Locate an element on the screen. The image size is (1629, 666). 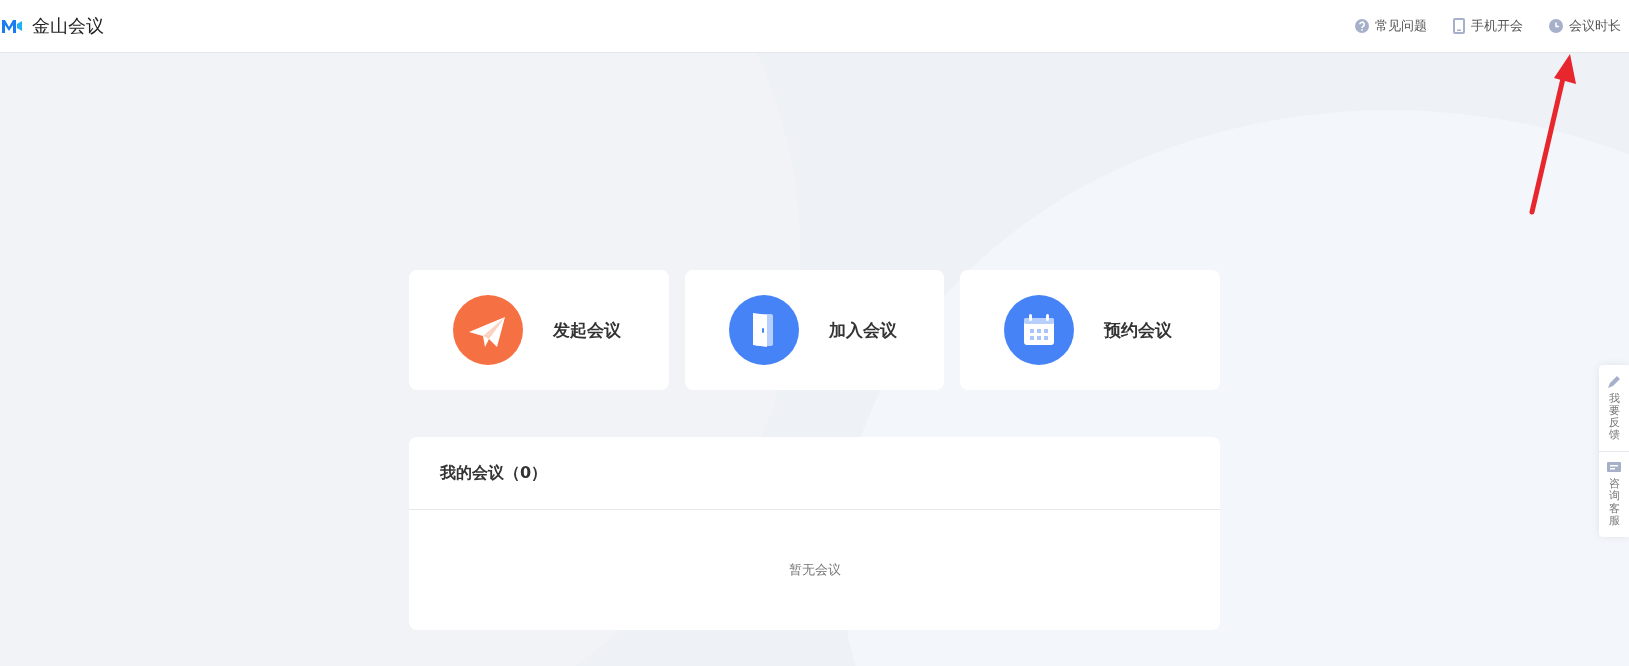
action-label: 发起会议 is located at coordinates (587, 330).